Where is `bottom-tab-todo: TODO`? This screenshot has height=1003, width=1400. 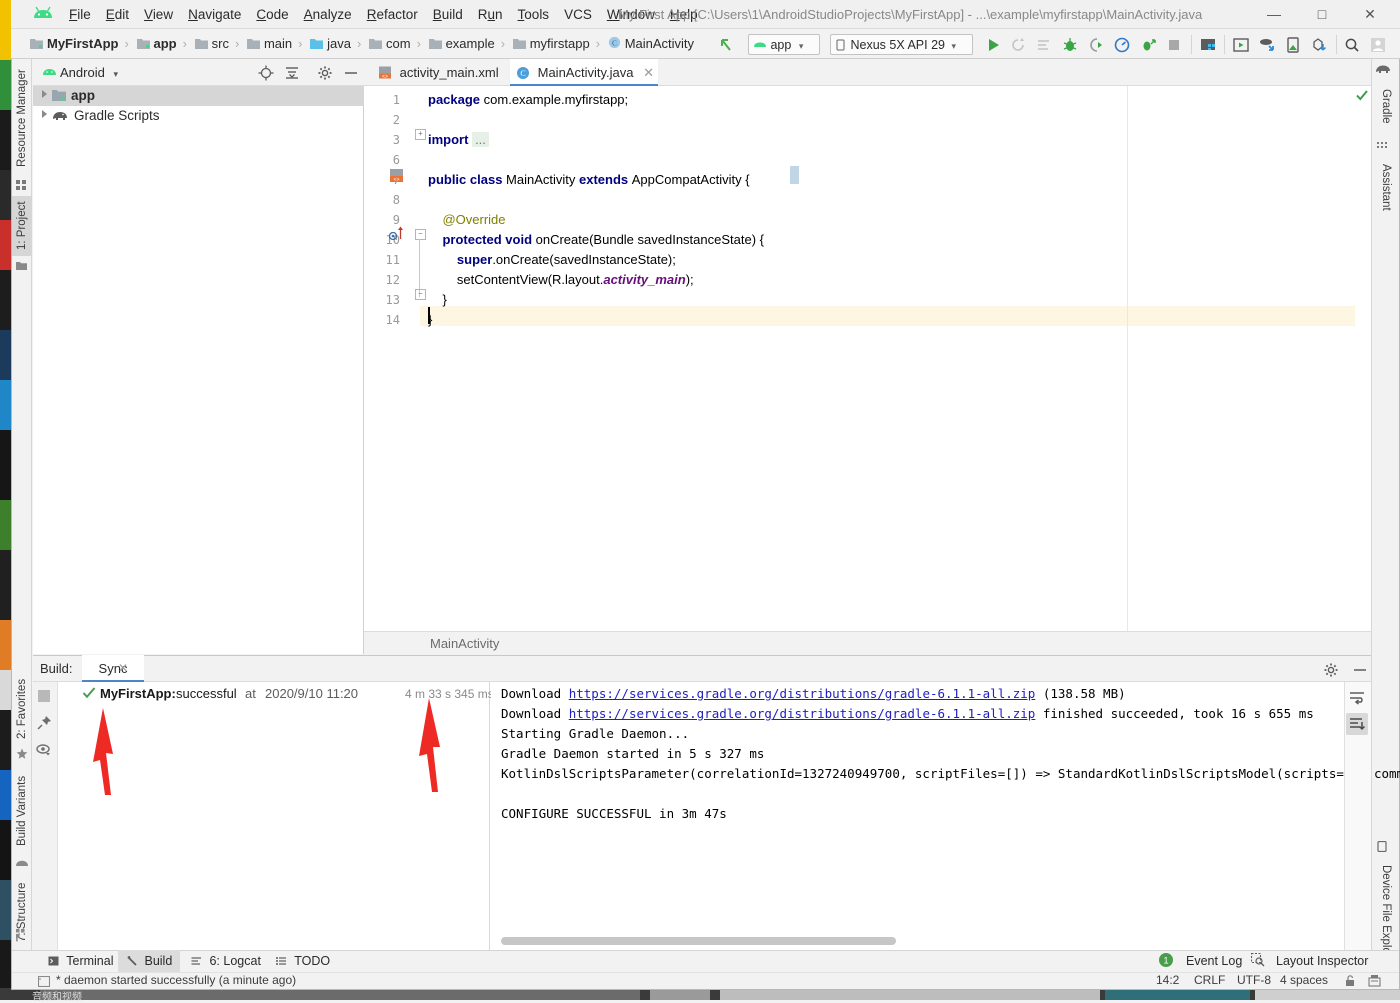 bottom-tab-todo: TODO is located at coordinates (302, 961).